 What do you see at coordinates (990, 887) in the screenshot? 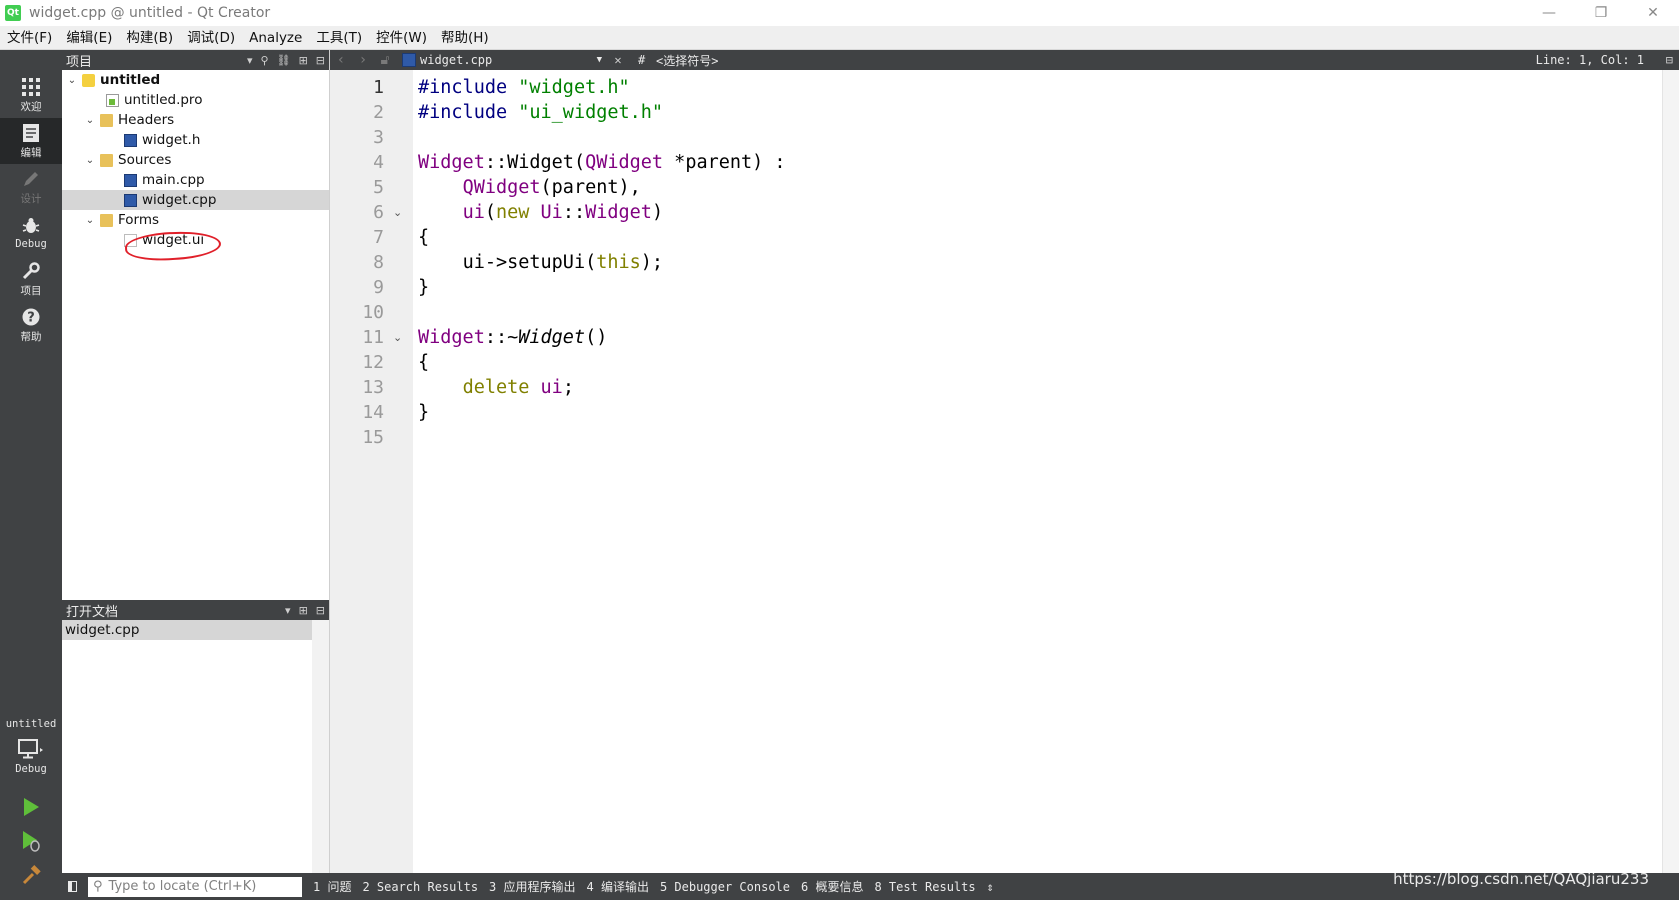
I see `more-panes-icon: ⇕` at bounding box center [990, 887].